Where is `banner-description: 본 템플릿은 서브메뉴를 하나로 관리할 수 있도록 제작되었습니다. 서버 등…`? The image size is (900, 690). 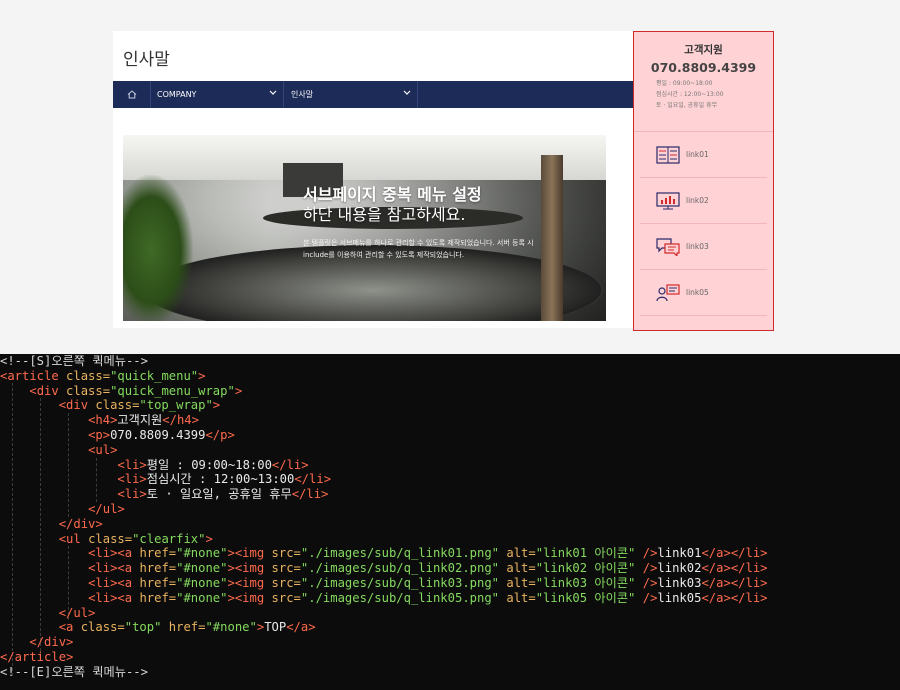 banner-description: 본 템플릿은 서브메뉴를 하나로 관리할 수 있도록 제작되었습니다. 서버 등… is located at coordinates (448, 249).